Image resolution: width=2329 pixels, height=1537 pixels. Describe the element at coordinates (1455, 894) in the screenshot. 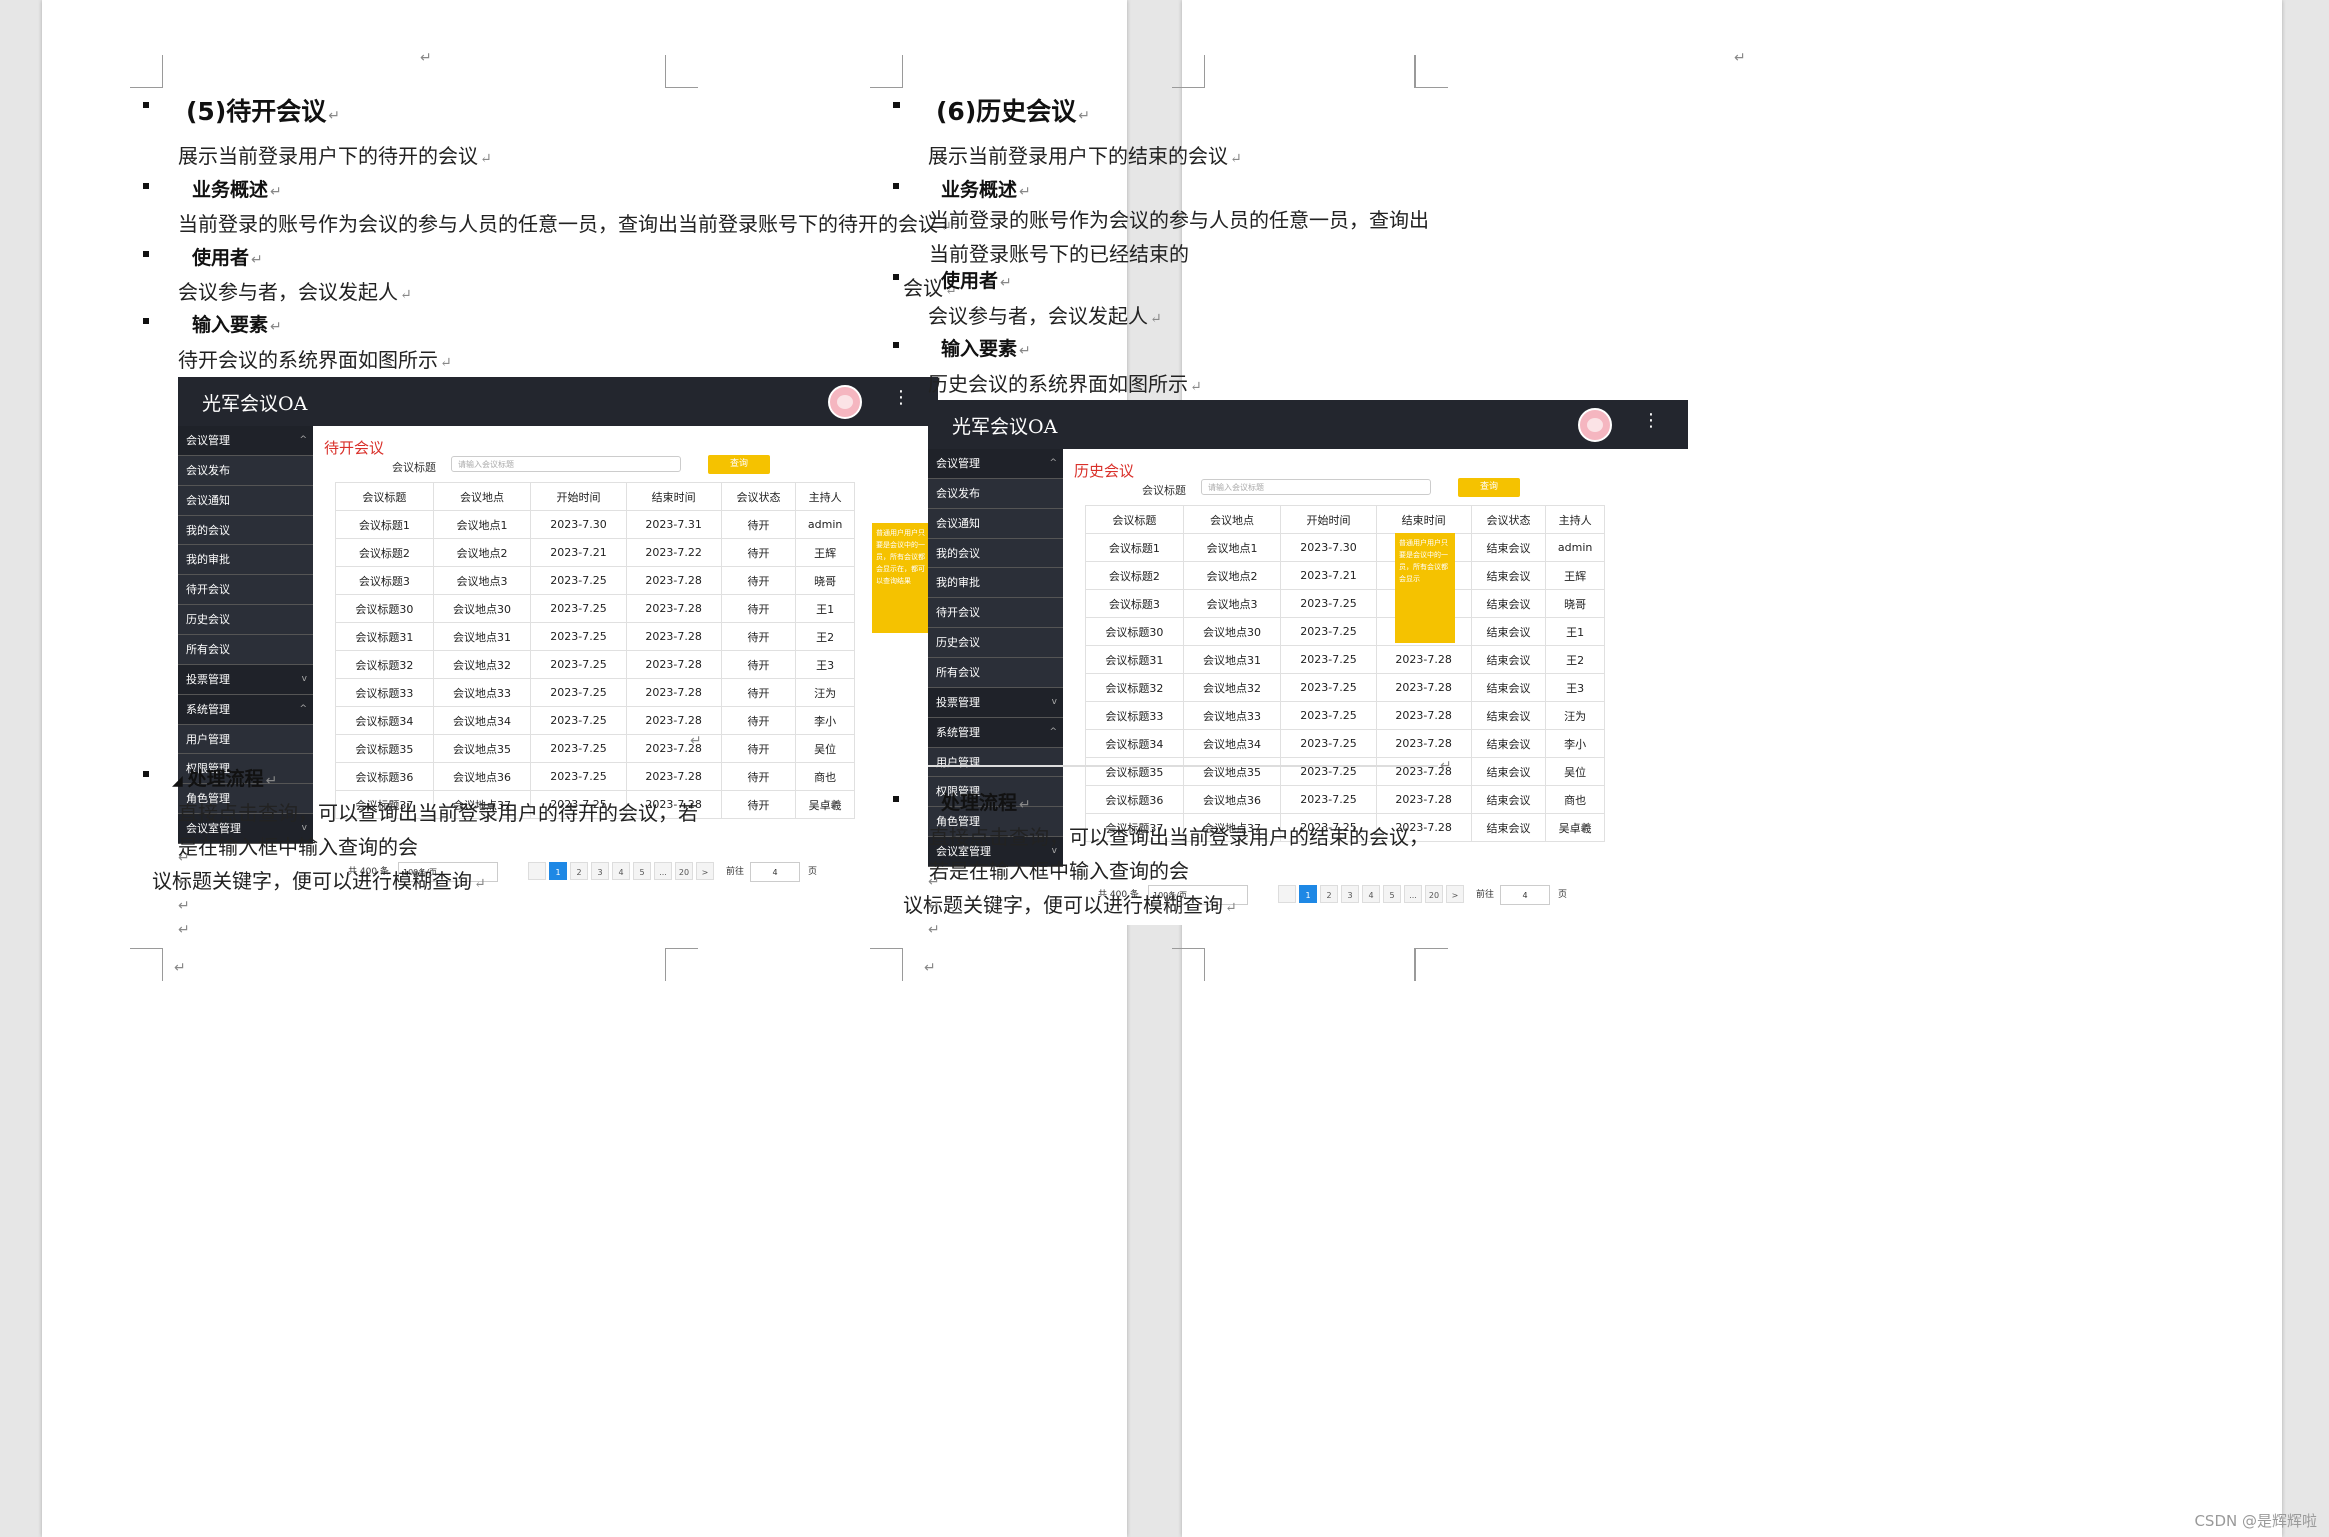

I see `page-button: >` at that location.